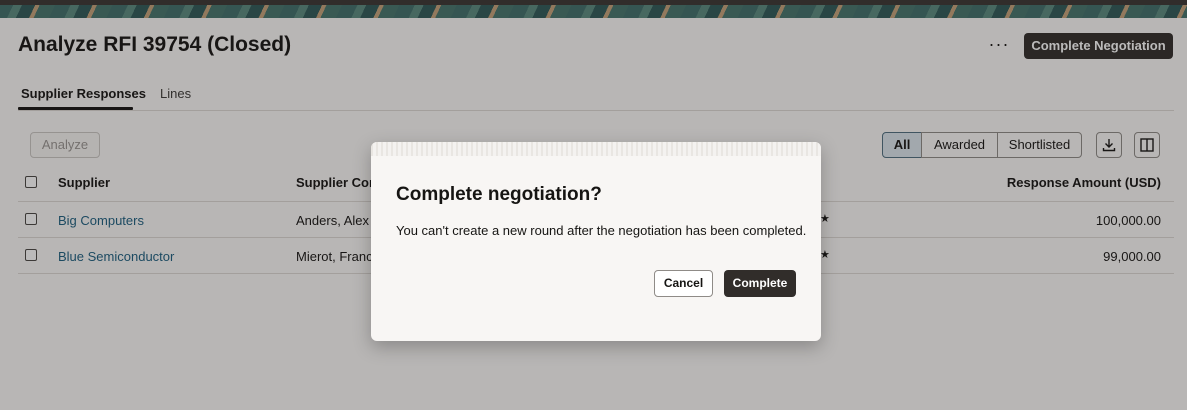  Describe the element at coordinates (596, 149) in the screenshot. I see `dialog-header-pattern` at that location.